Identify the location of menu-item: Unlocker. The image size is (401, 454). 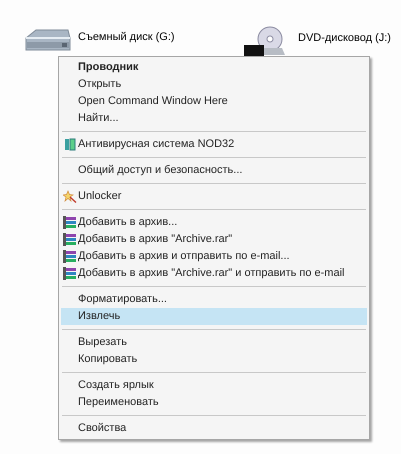
(214, 196).